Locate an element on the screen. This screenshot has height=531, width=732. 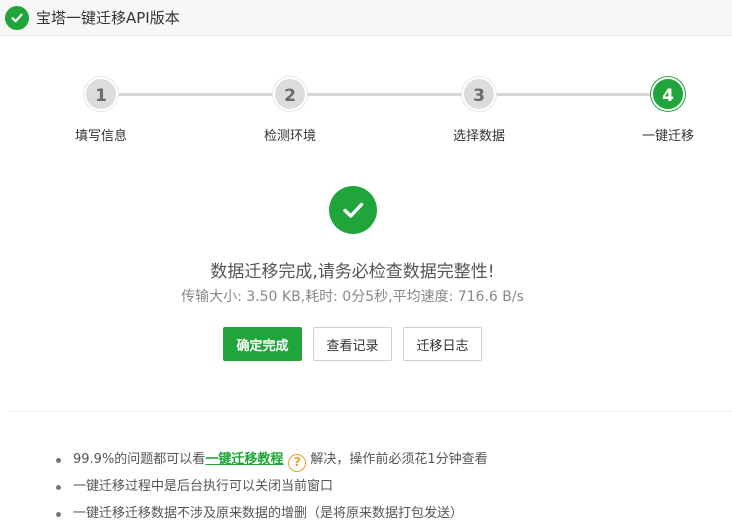
view-records-button: 查看记录 is located at coordinates (352, 344).